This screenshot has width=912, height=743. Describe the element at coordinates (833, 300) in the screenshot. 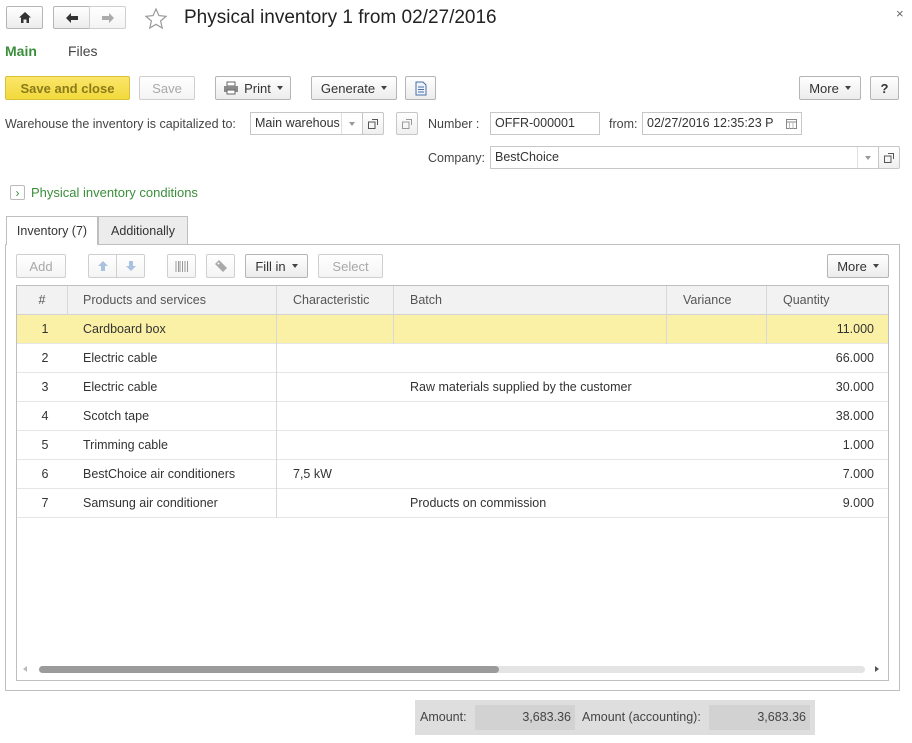

I see `column-header: Quantity` at that location.